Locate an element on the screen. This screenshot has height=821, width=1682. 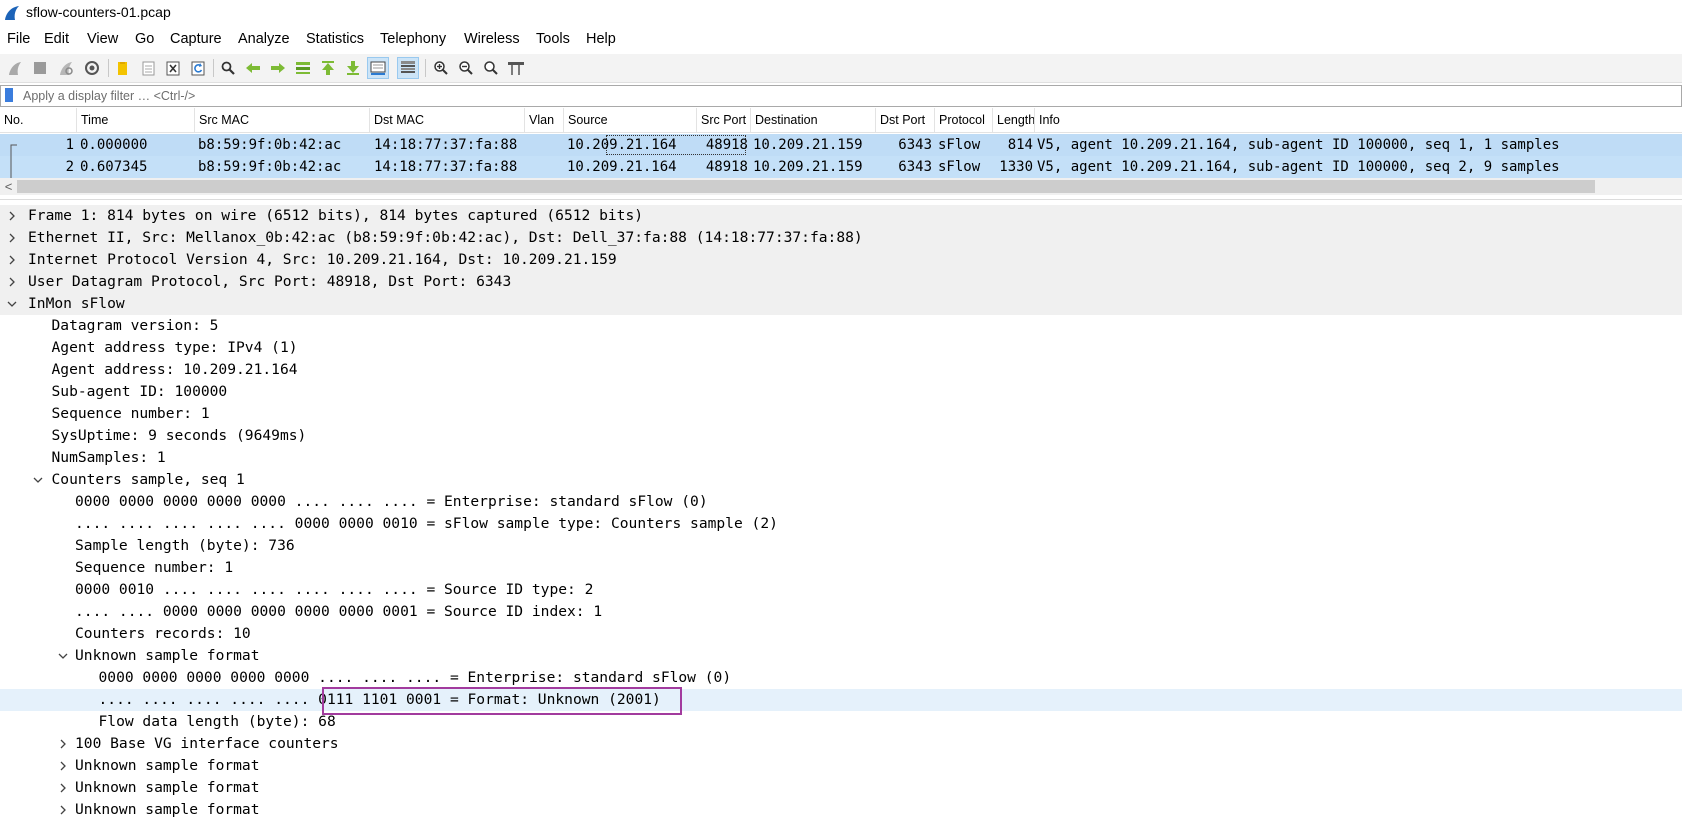
menu-go: Go is located at coordinates (144, 39).